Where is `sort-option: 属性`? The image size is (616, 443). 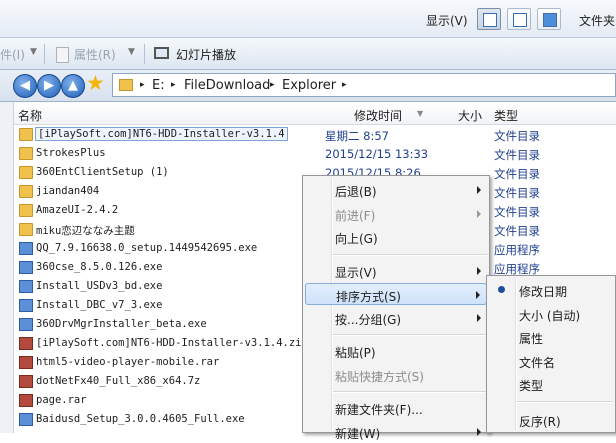
sort-option: 属性 is located at coordinates (551, 337).